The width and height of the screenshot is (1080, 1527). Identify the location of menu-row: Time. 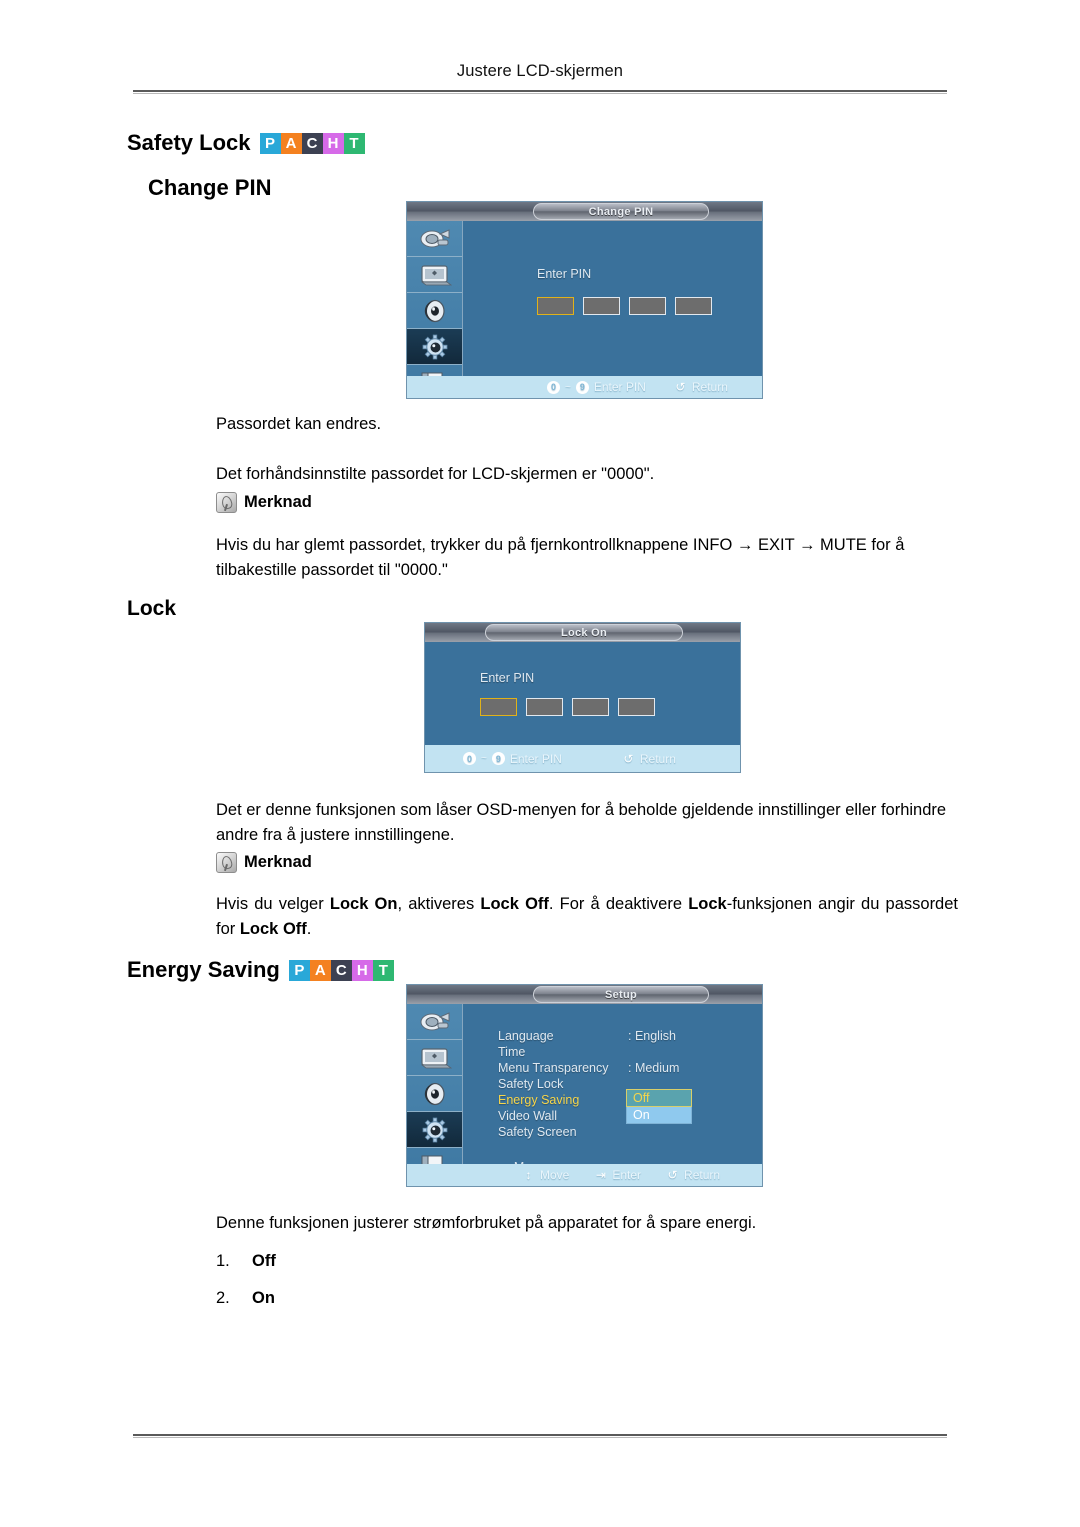
(588, 1052).